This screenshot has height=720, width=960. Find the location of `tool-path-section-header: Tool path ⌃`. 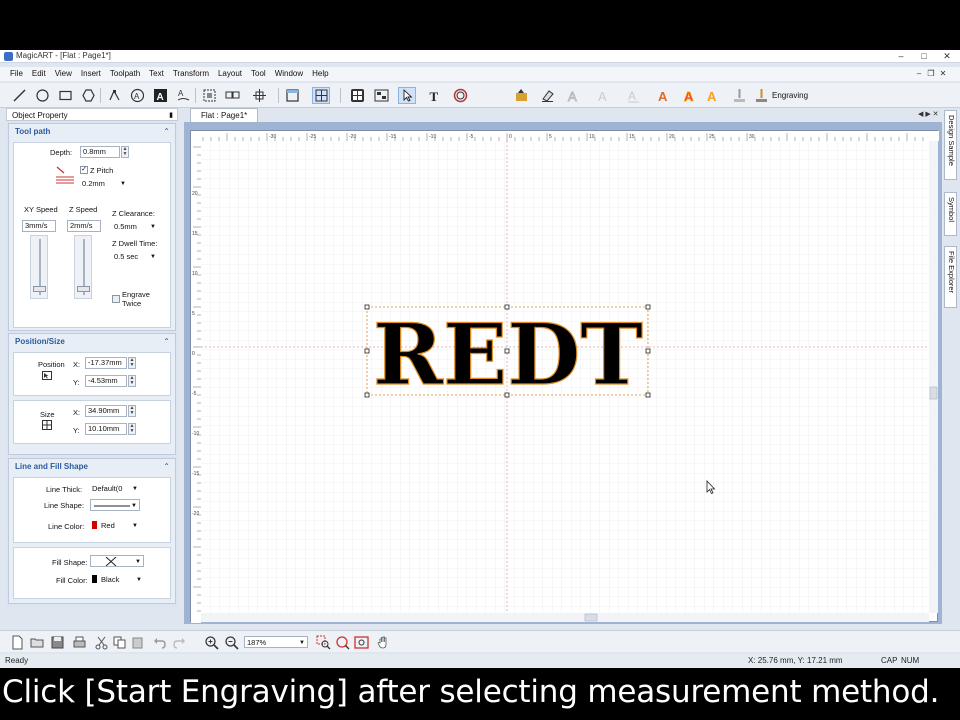

tool-path-section-header: Tool path ⌃ is located at coordinates (92, 132).